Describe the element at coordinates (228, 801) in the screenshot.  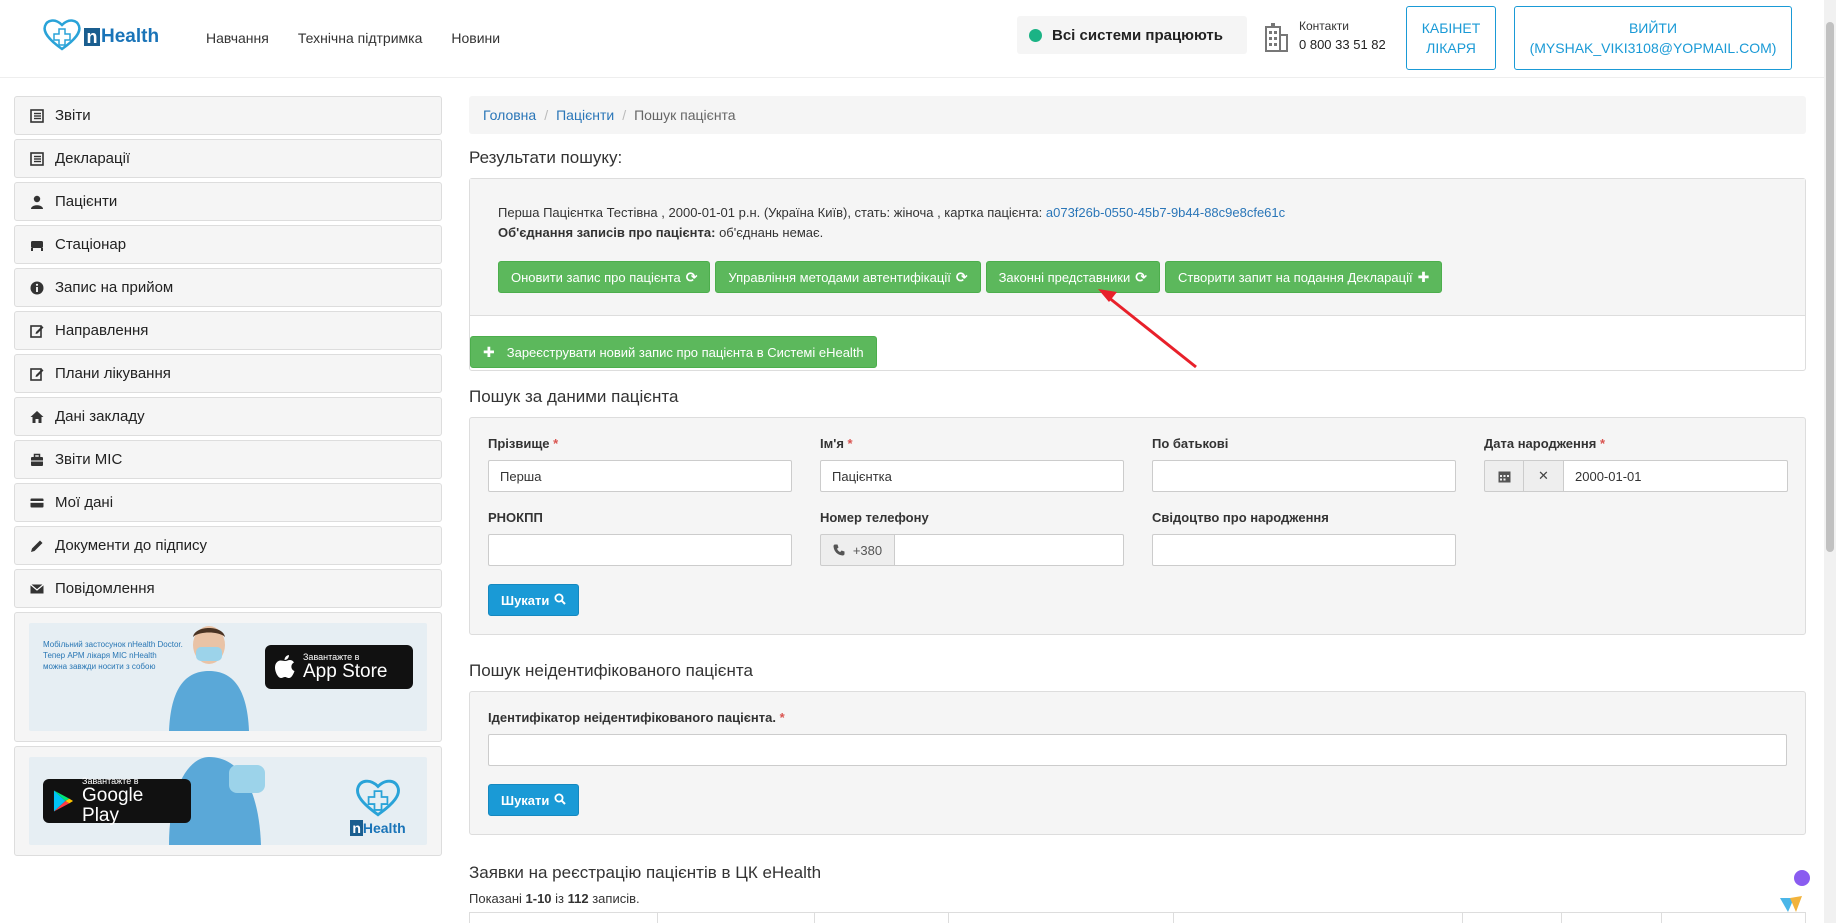
I see `google-play-promo: Завантажте в Google Play n Health` at that location.